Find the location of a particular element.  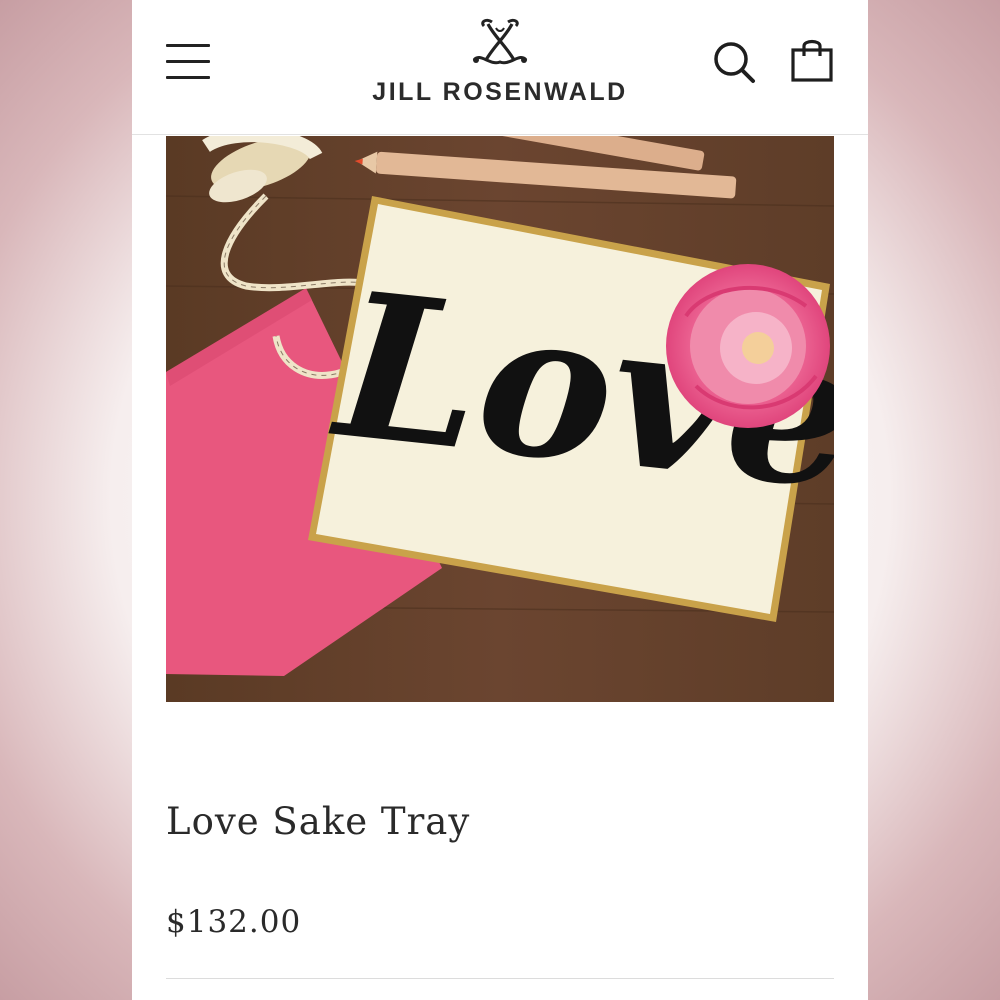

search-icon is located at coordinates (734, 62).